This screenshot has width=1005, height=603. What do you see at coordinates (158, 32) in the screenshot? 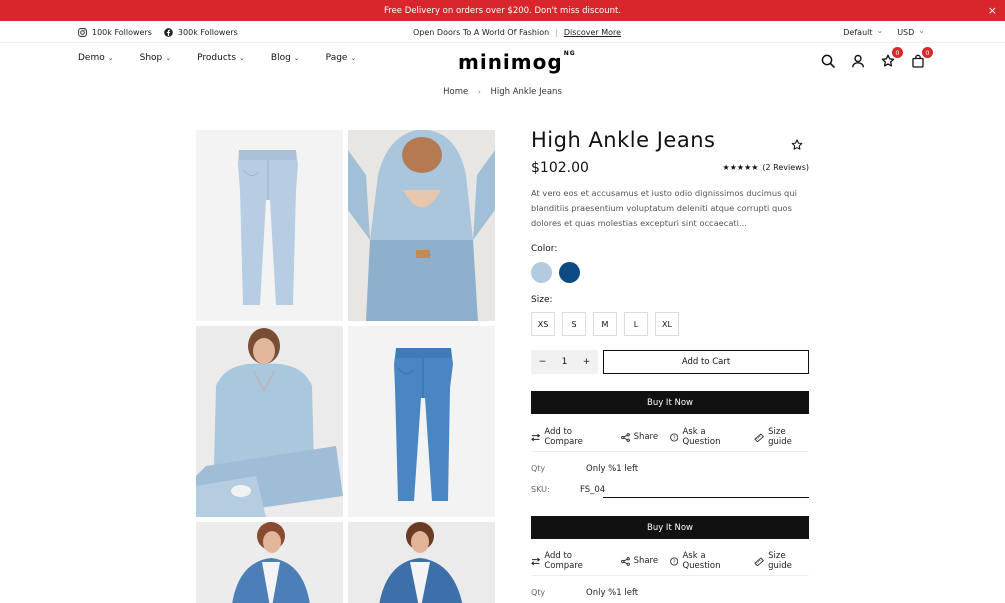
I see `social-links: 100k Followers 300k Followers` at bounding box center [158, 32].